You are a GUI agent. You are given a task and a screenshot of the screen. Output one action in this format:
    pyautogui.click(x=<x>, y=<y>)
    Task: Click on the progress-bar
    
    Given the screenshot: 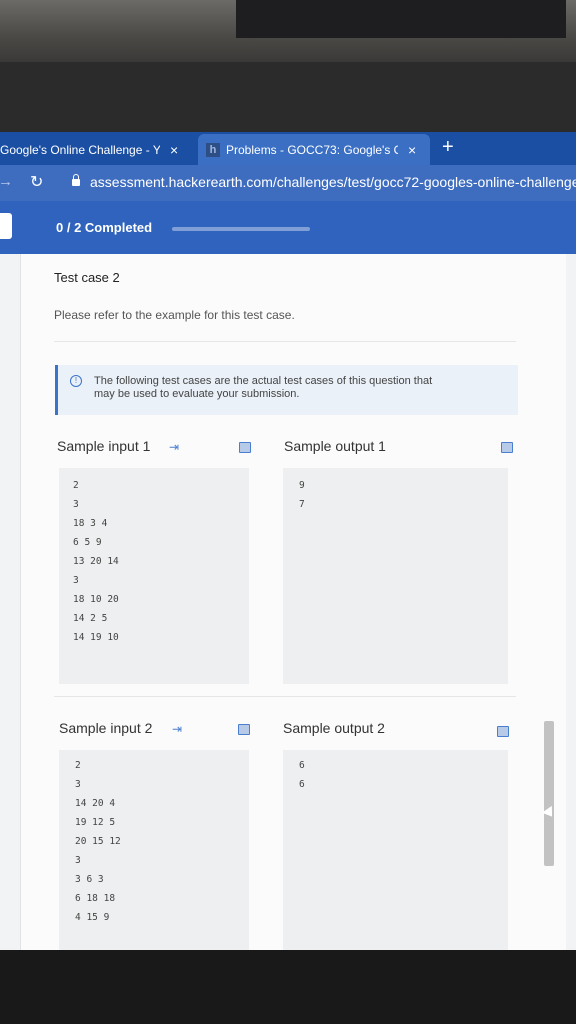 What is the action you would take?
    pyautogui.click(x=241, y=229)
    